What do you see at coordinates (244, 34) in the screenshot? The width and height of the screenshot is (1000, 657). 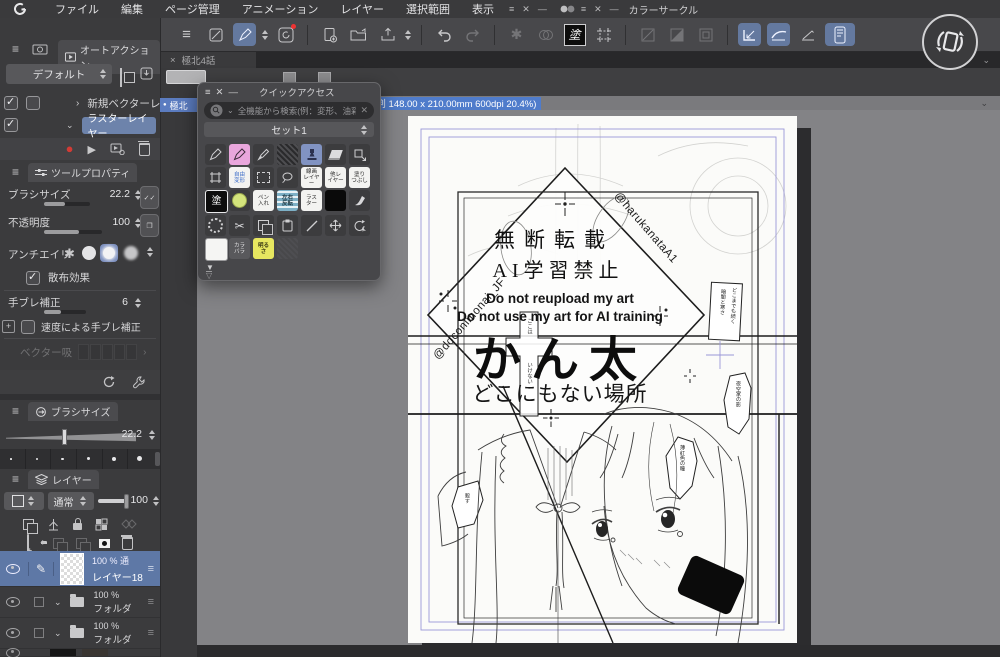 I see `pen-tool-active-icon` at bounding box center [244, 34].